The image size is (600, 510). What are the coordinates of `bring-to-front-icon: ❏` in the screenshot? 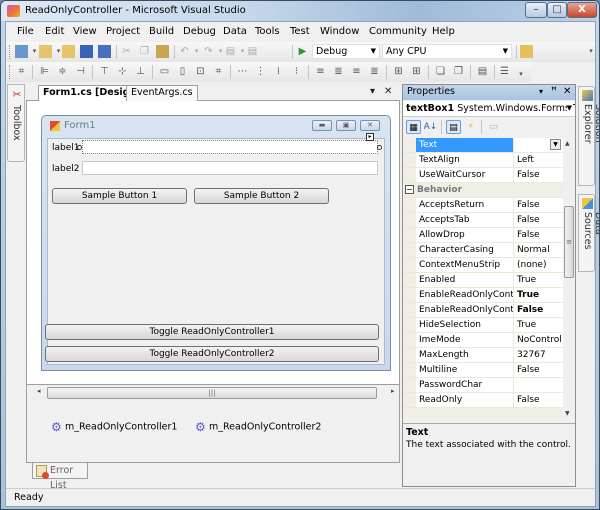 It's located at (440, 71).